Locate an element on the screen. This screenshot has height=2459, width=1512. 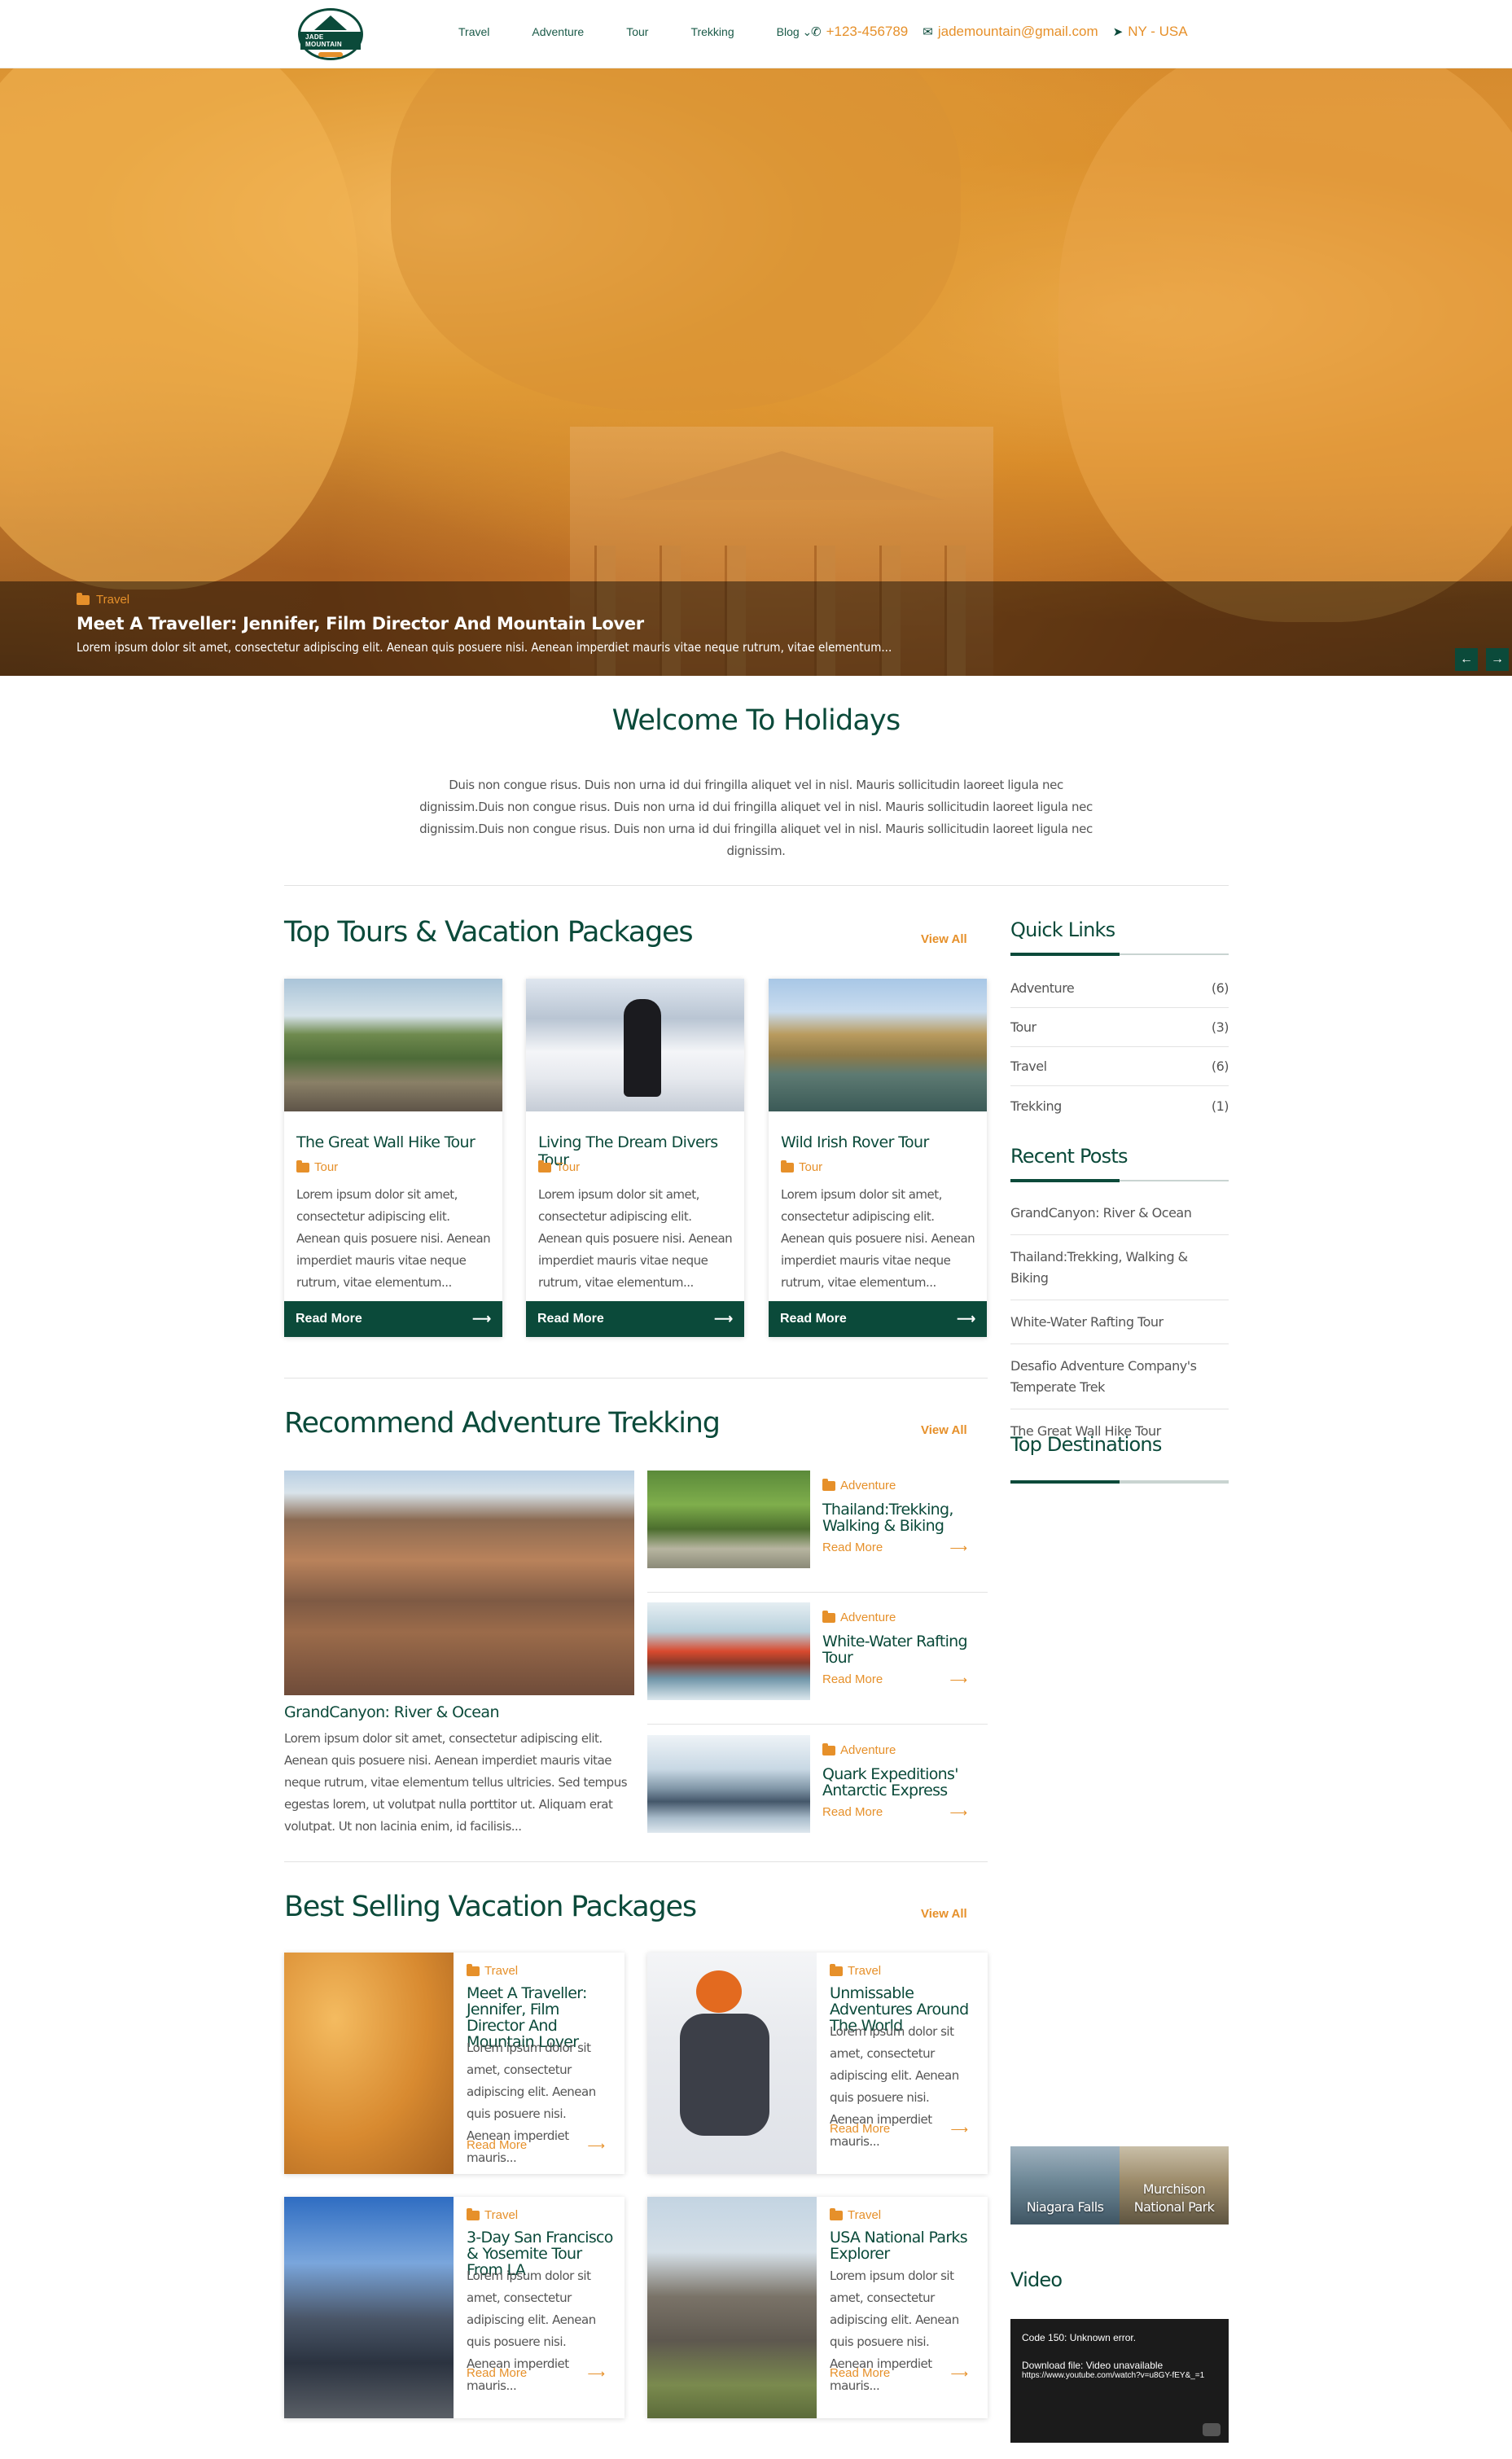
quick-link: Trekking (1) is located at coordinates (1120, 1105).